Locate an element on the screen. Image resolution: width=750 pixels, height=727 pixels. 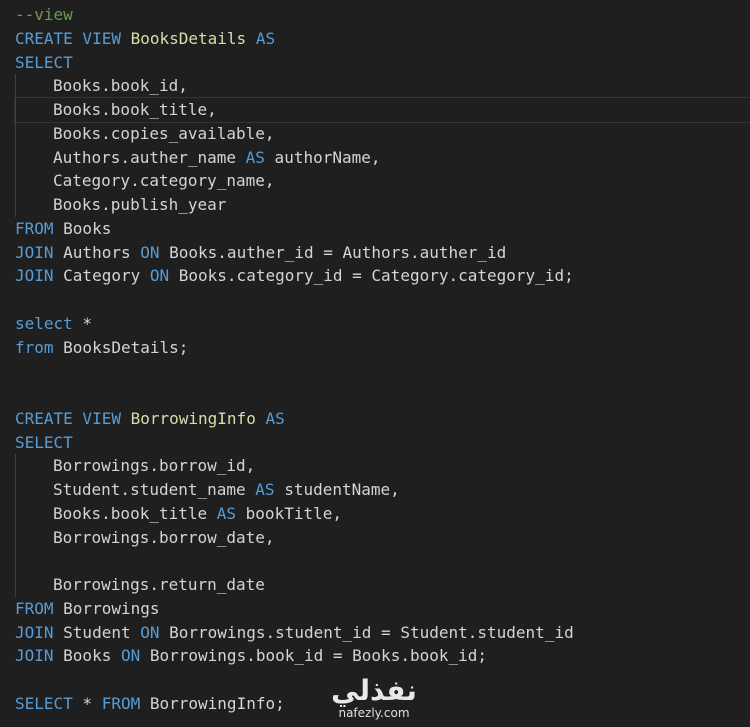
code-line: from BooksDetails; is located at coordinates (382, 348).